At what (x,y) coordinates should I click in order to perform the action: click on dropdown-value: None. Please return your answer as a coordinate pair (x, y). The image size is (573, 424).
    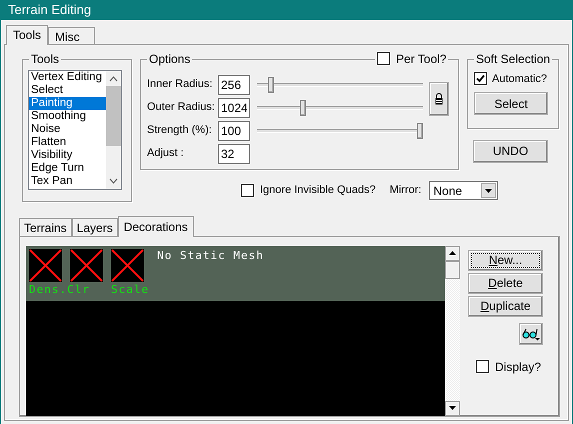
    Looking at the image, I should click on (448, 191).